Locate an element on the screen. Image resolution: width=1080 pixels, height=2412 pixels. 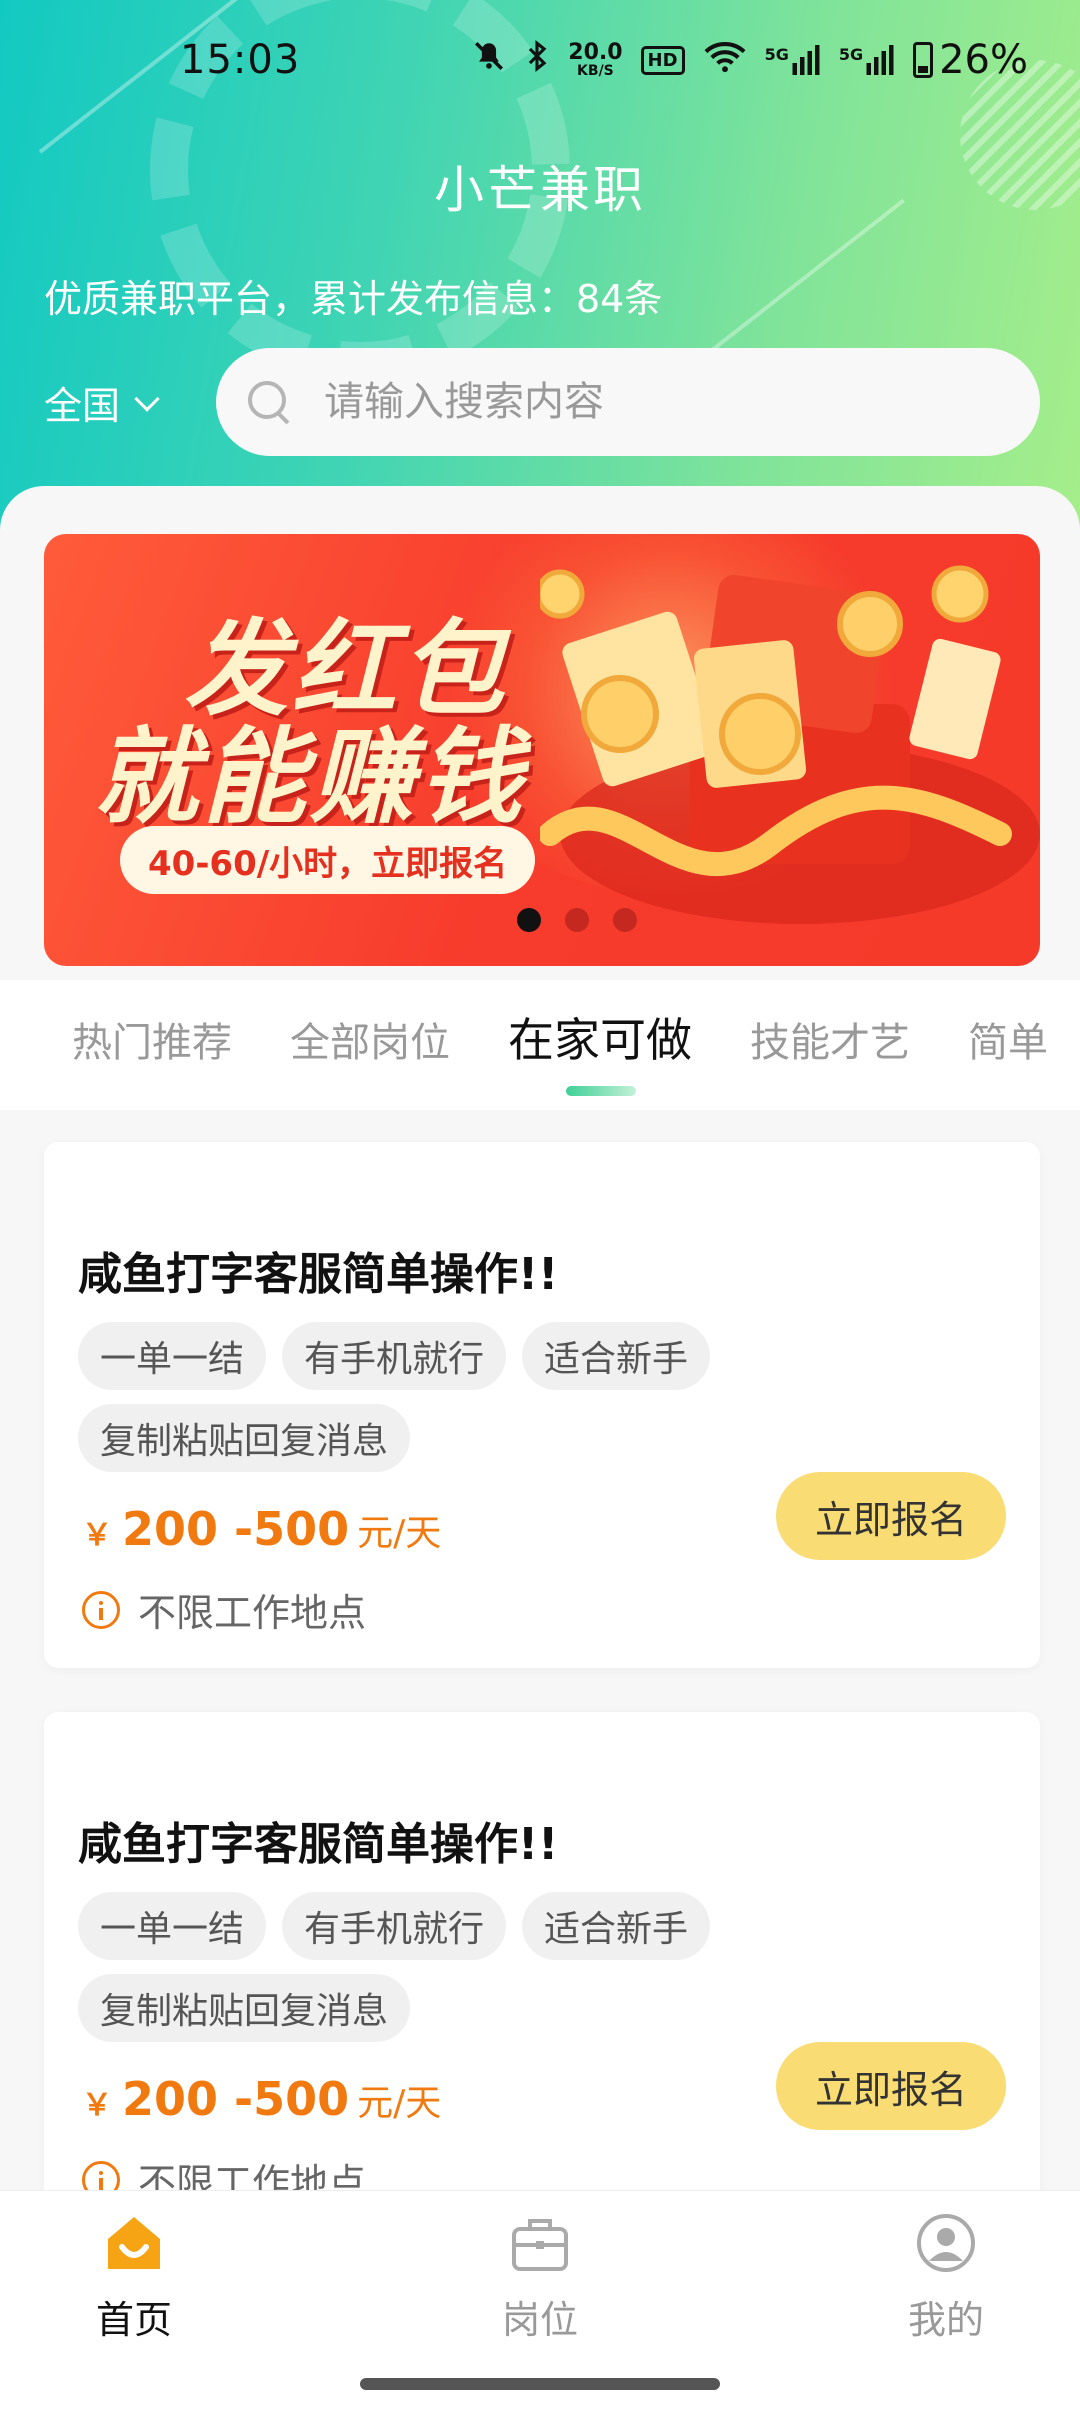
region-label: 全国 is located at coordinates (82, 406).